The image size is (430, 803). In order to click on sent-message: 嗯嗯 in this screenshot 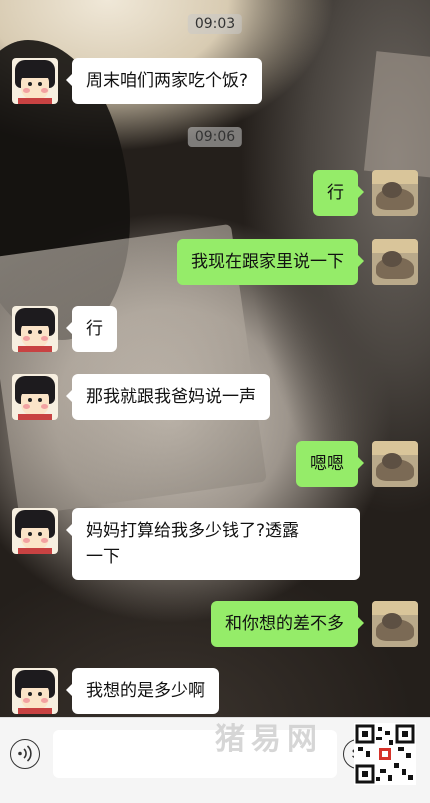, I will do `click(330, 464)`.